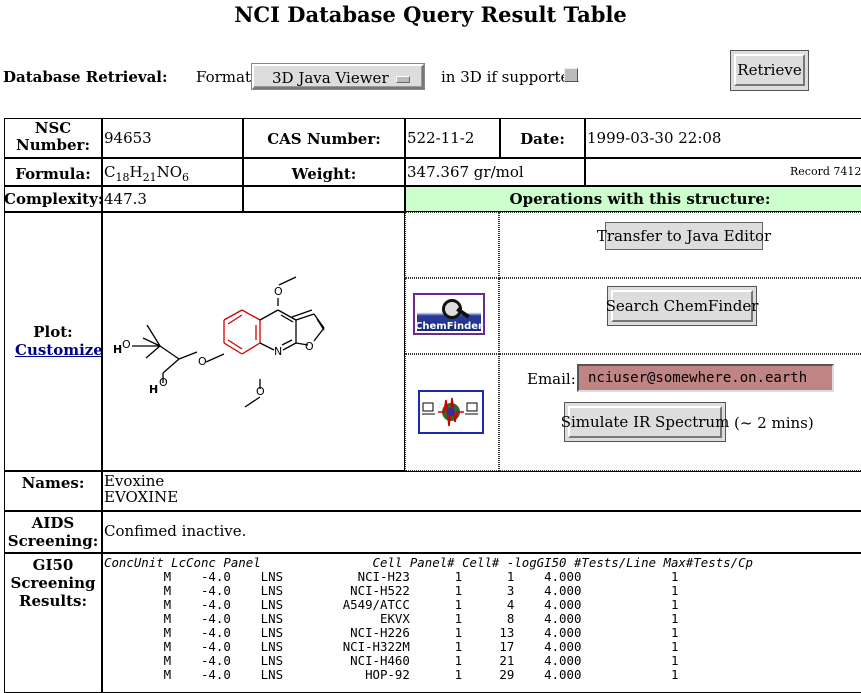 The height and width of the screenshot is (693, 861). Describe the element at coordinates (278, 351) in the screenshot. I see `atom-n: N` at that location.